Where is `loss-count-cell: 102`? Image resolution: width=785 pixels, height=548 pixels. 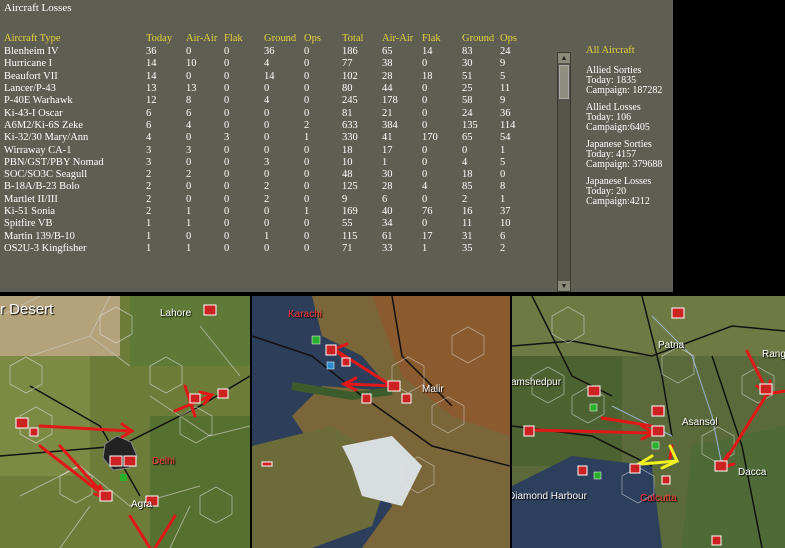 loss-count-cell: 102 is located at coordinates (350, 76).